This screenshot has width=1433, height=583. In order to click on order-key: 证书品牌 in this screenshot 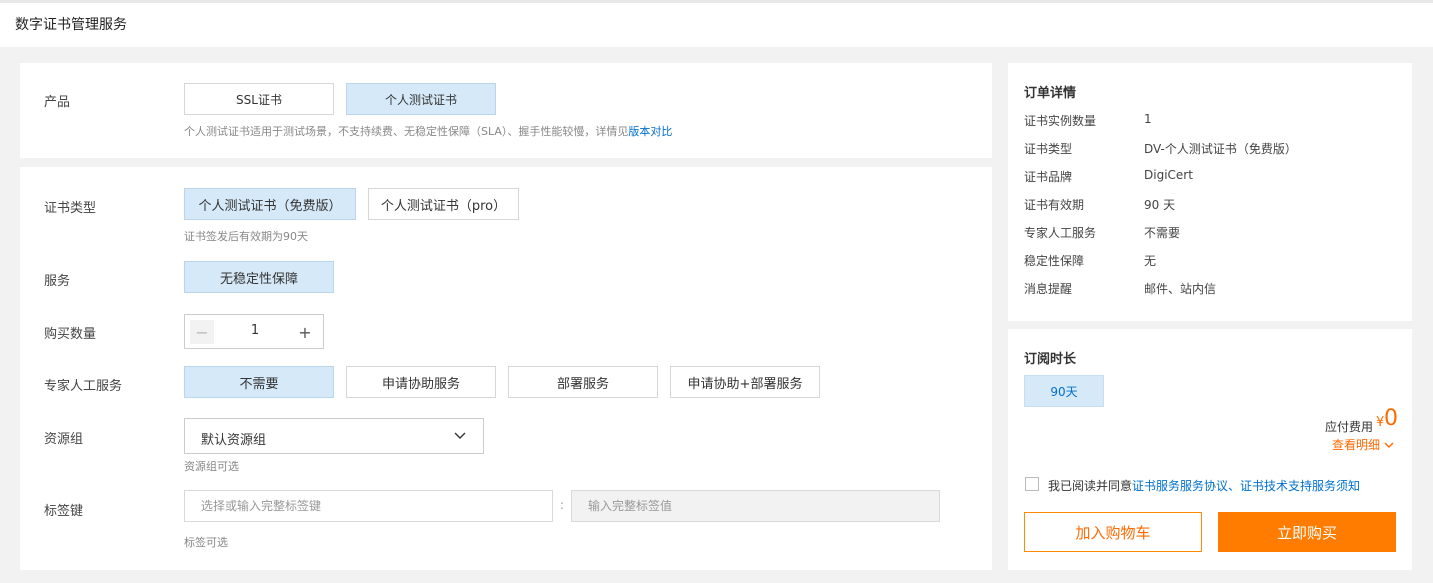, I will do `click(1048, 177)`.